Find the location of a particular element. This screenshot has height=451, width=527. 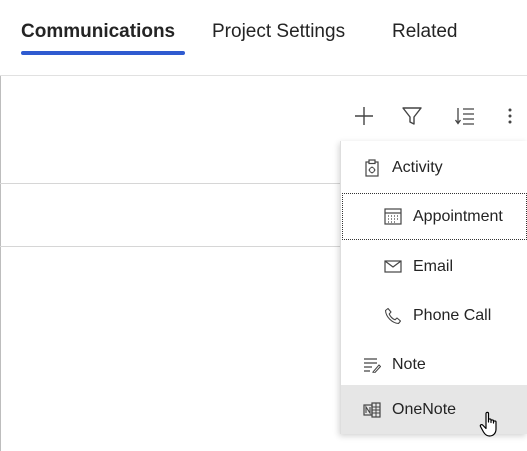

menu-item-label: Appointment is located at coordinates (458, 216).